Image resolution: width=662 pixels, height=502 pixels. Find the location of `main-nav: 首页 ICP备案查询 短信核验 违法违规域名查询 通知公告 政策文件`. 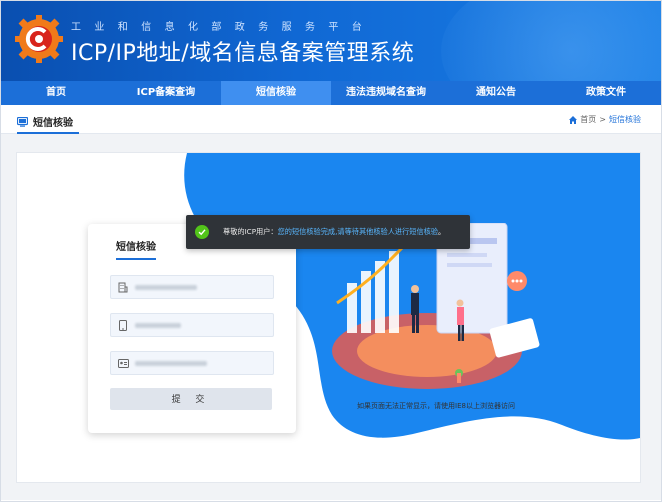

main-nav: 首页 ICP备案查询 短信核验 违法违规域名查询 通知公告 政策文件 is located at coordinates (331, 93).